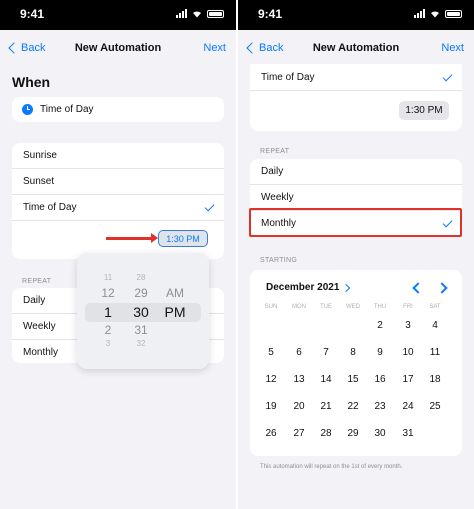  I want to click on time-button: 1:30 PM, so click(183, 238).